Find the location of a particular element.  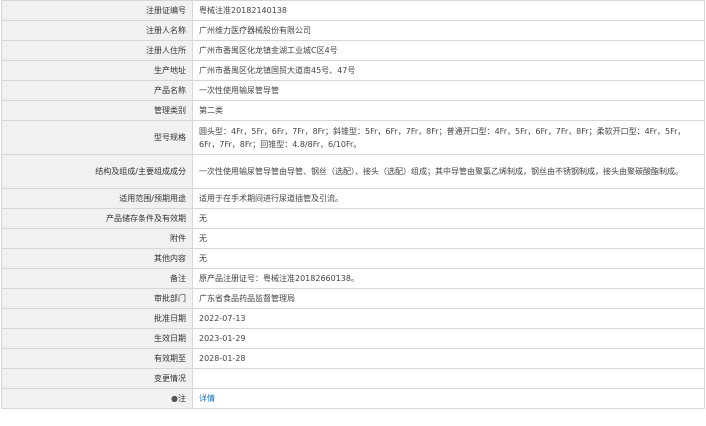

table-row: 适用范围/预期用途 适用于在手术期间进行尿道插管及引流。 is located at coordinates (353, 198).